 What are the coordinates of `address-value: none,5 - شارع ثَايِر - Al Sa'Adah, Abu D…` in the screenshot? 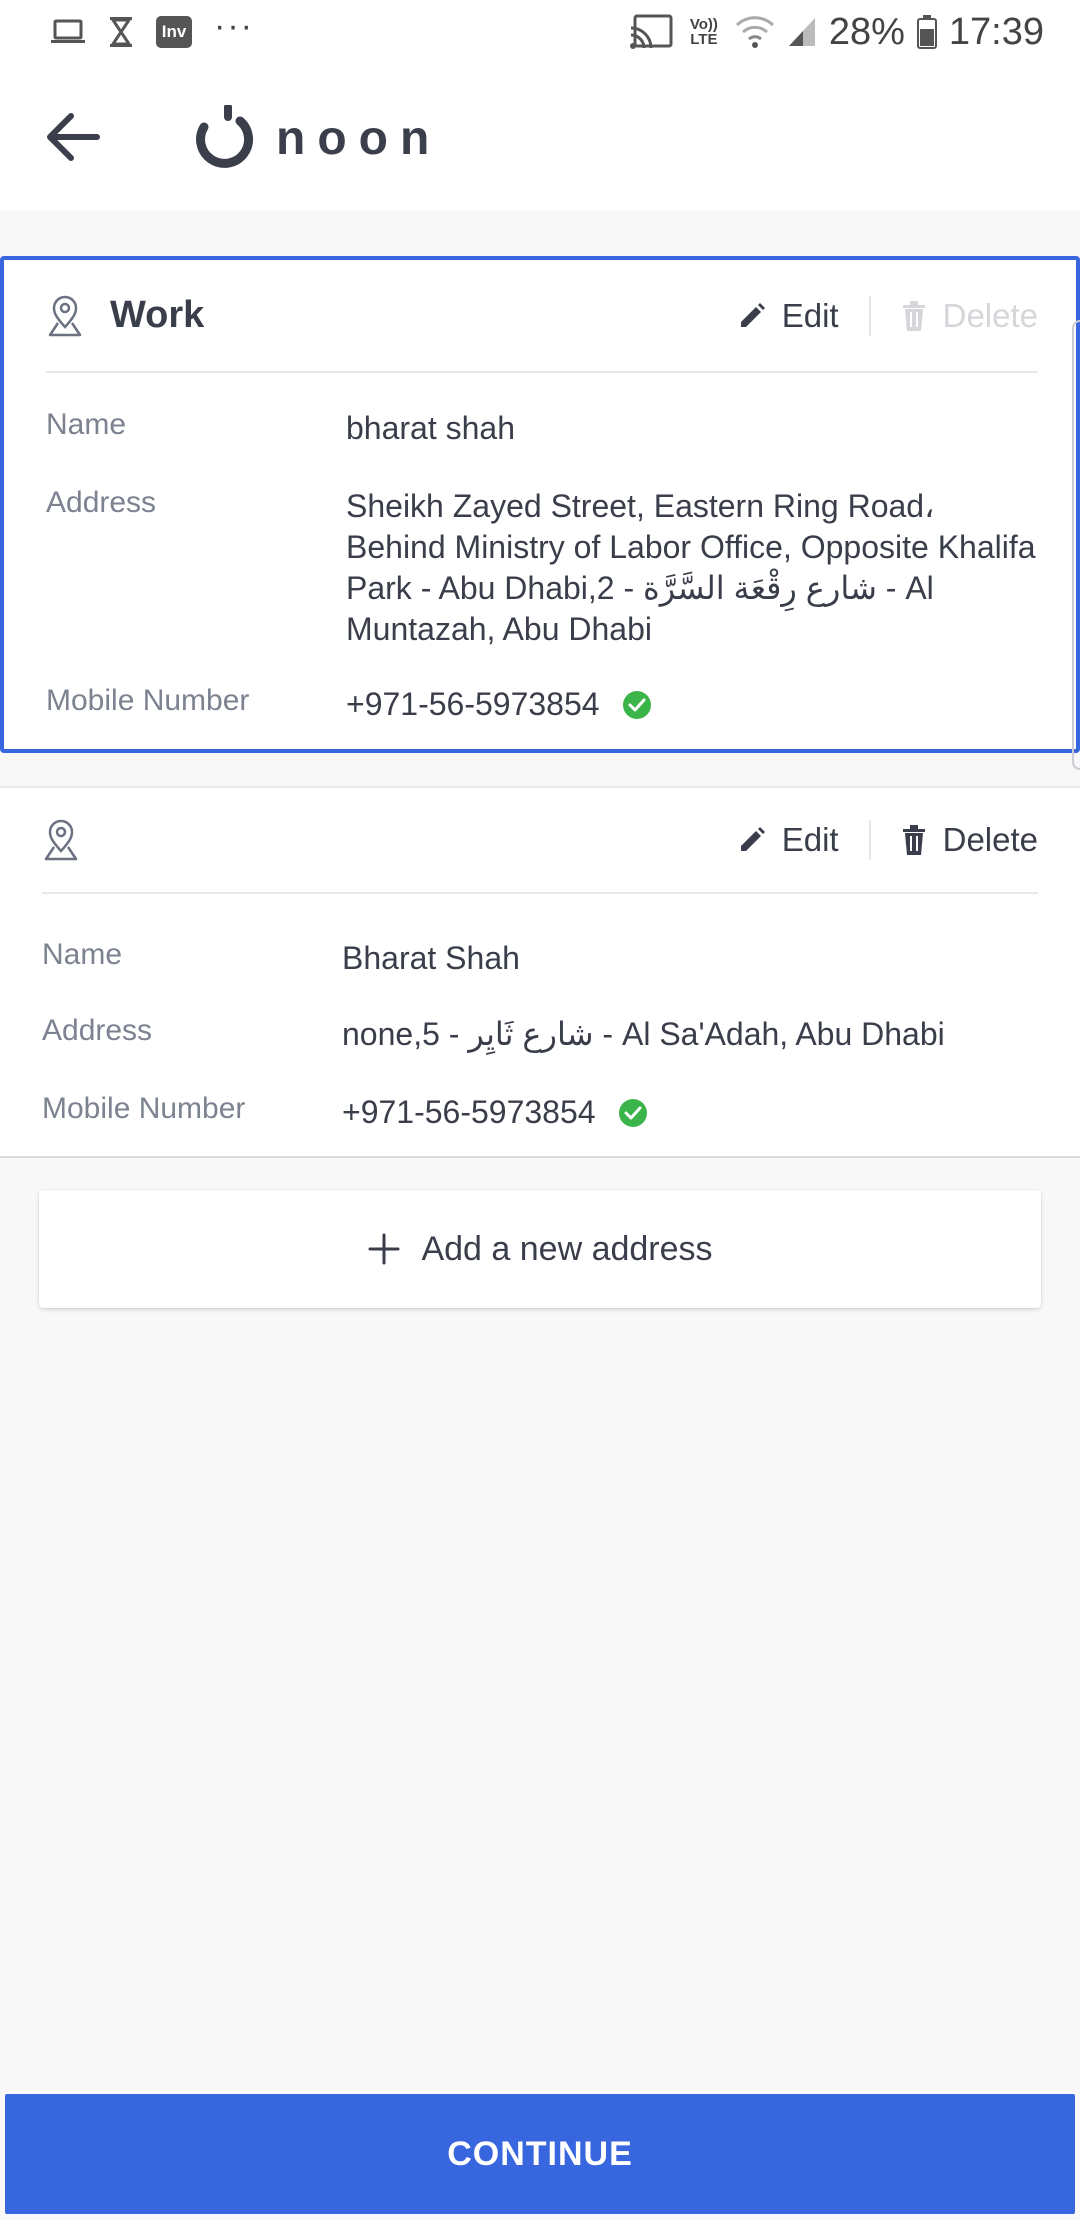 It's located at (643, 1034).